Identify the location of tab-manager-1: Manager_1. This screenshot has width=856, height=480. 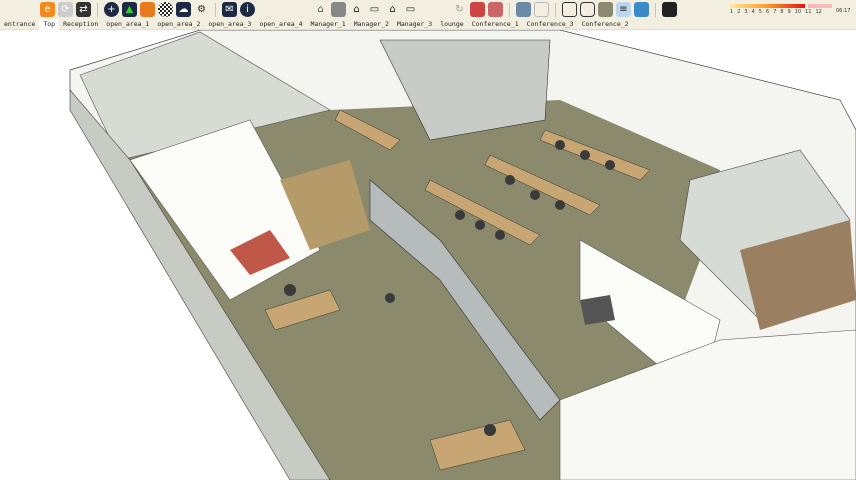
(327, 24).